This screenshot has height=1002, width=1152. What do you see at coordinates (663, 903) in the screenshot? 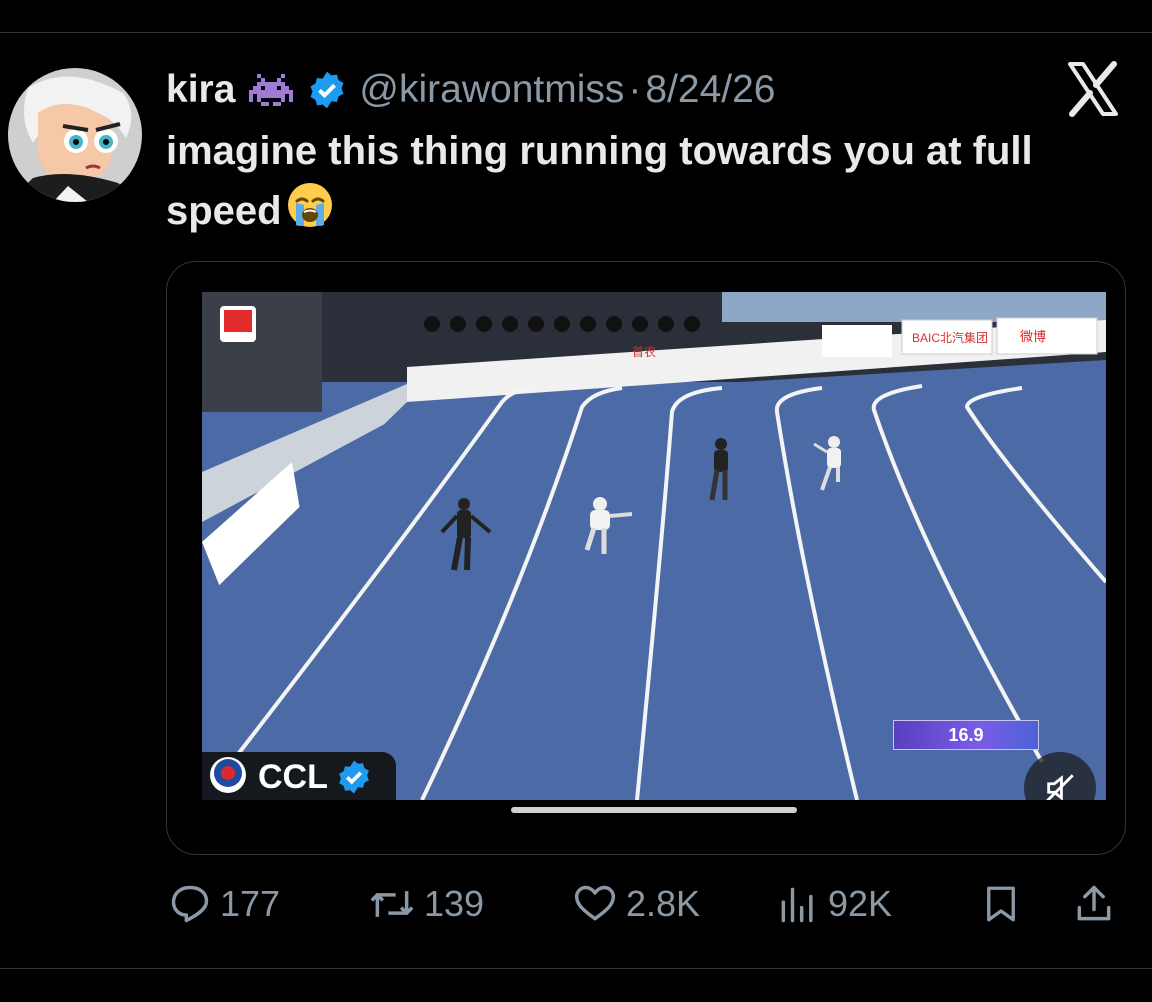
I see `like-count: 2.8K` at bounding box center [663, 903].